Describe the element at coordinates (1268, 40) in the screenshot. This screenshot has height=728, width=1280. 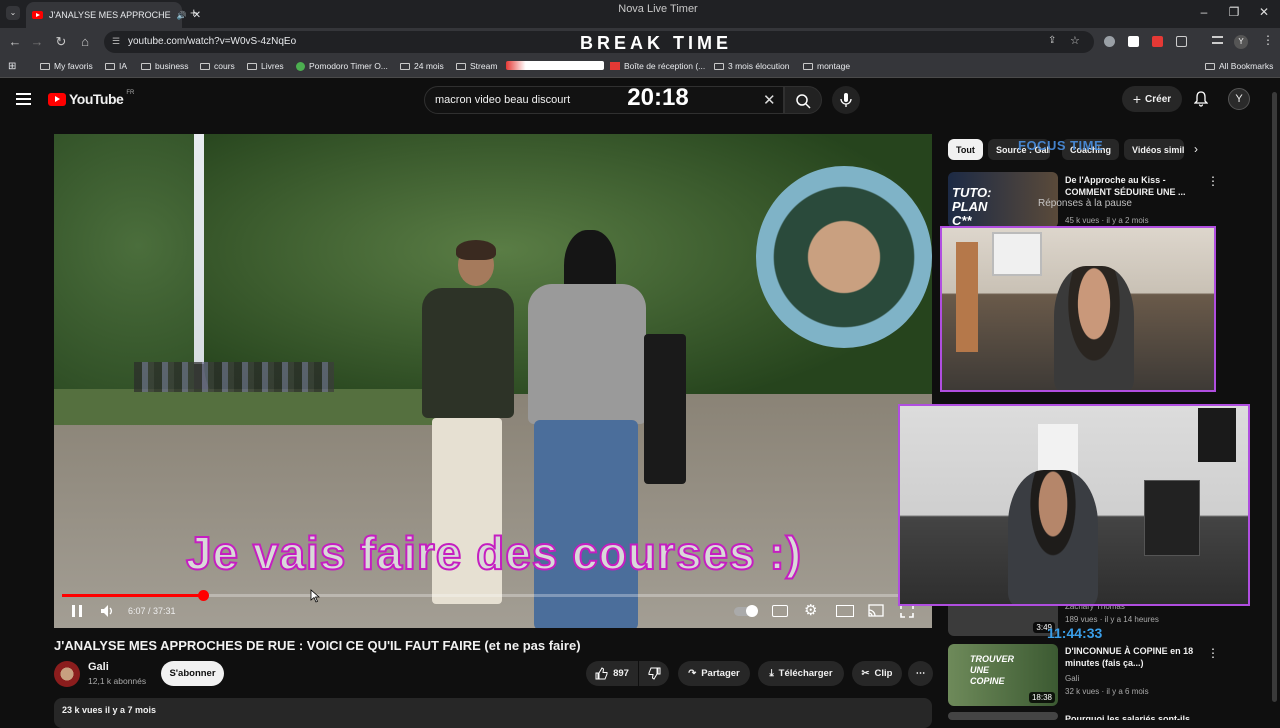
I see `browser-menu-icon: ⋮` at that location.